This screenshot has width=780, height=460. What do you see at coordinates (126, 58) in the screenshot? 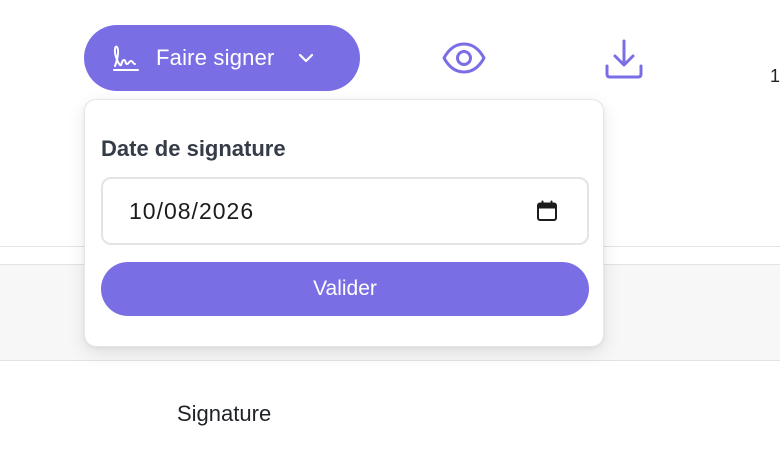
I see `signature-icon` at bounding box center [126, 58].